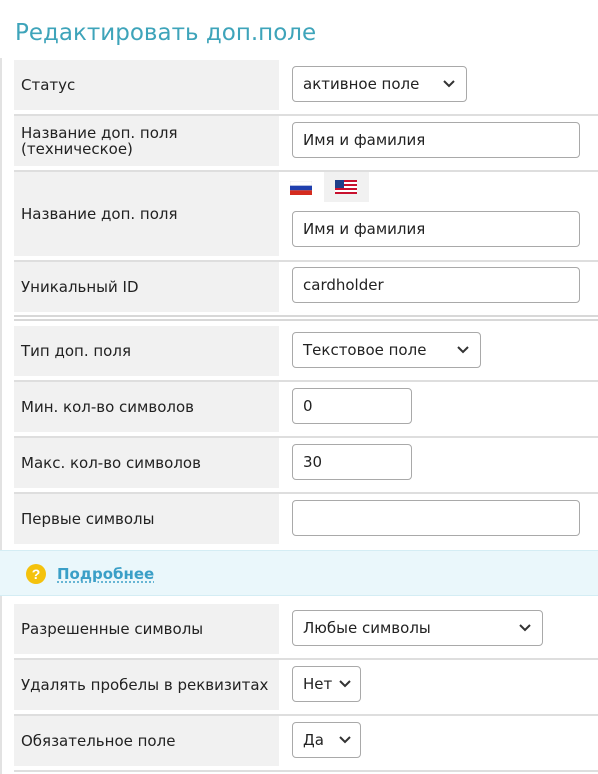 The width and height of the screenshot is (598, 774). I want to click on required-label: Обязательное поле, so click(146, 741).